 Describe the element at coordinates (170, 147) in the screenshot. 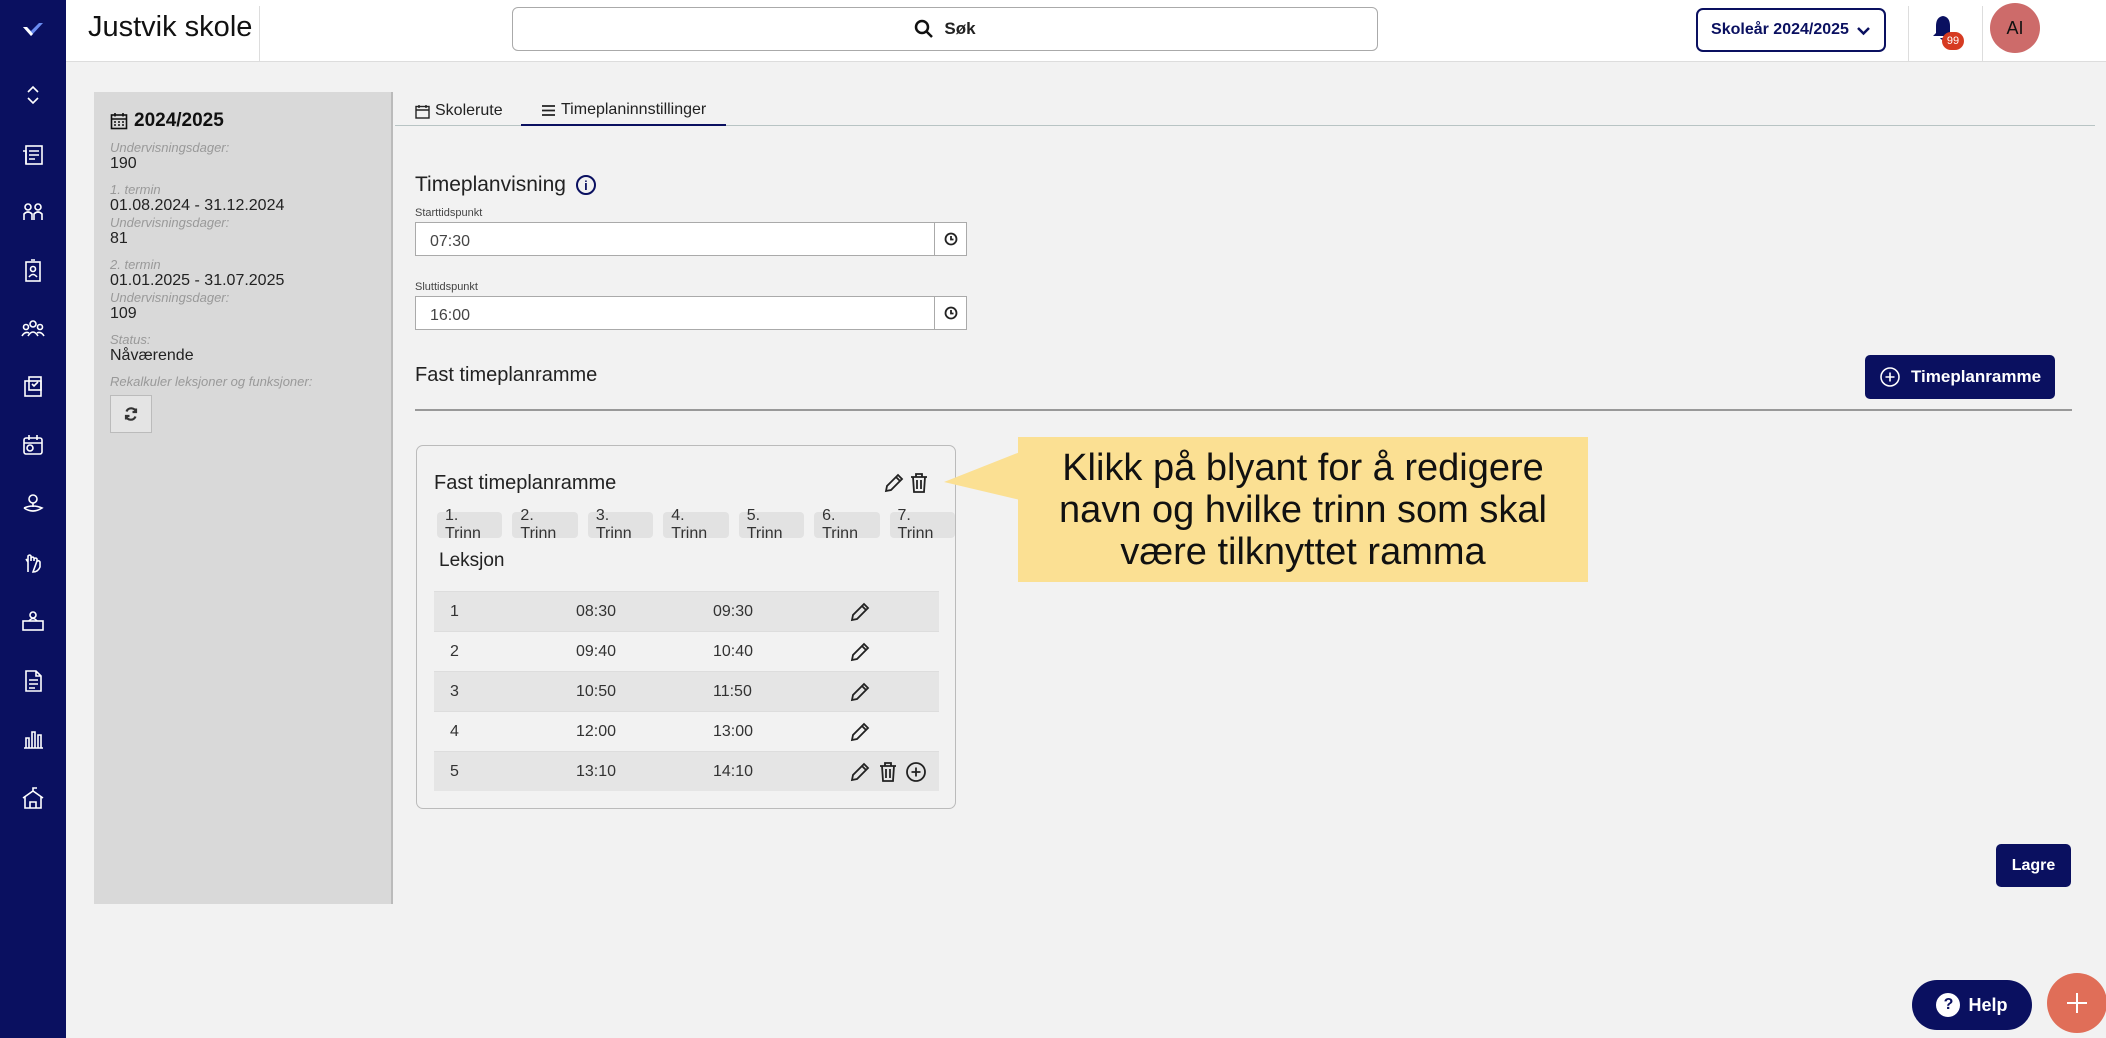

I see `teaching-days-label: Undervisningsdager:` at that location.